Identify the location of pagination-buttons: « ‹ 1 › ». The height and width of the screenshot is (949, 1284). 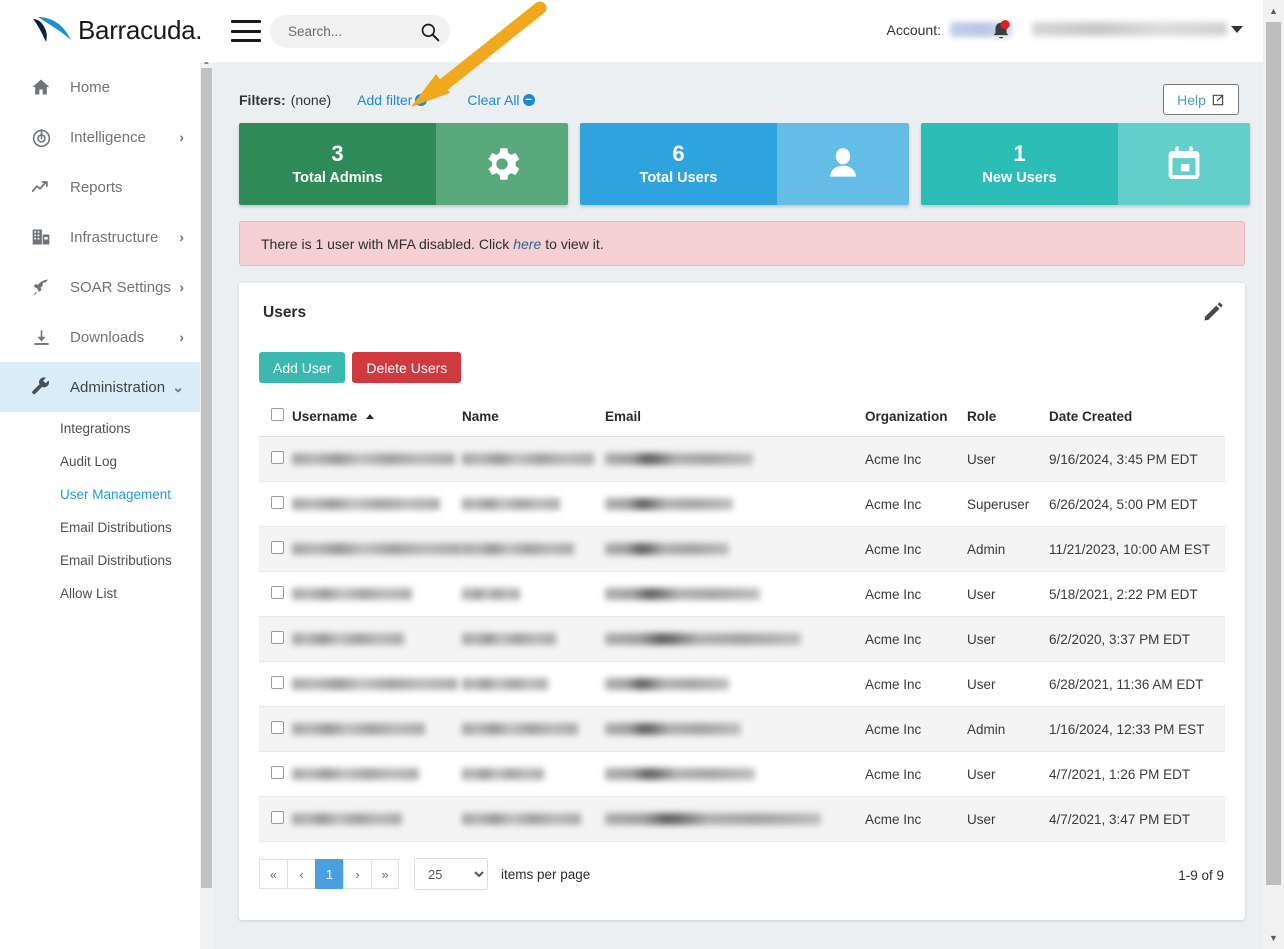
(329, 874).